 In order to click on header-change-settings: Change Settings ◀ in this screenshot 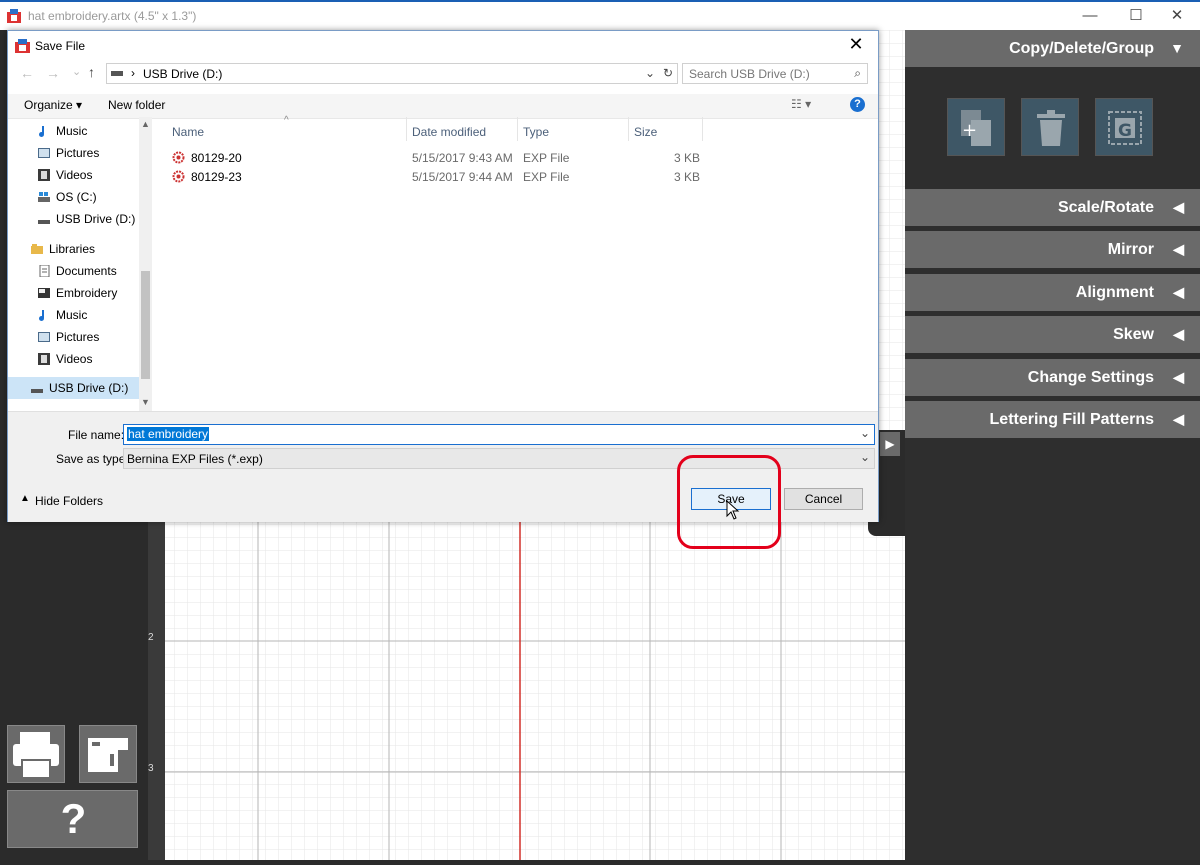, I will do `click(1052, 377)`.